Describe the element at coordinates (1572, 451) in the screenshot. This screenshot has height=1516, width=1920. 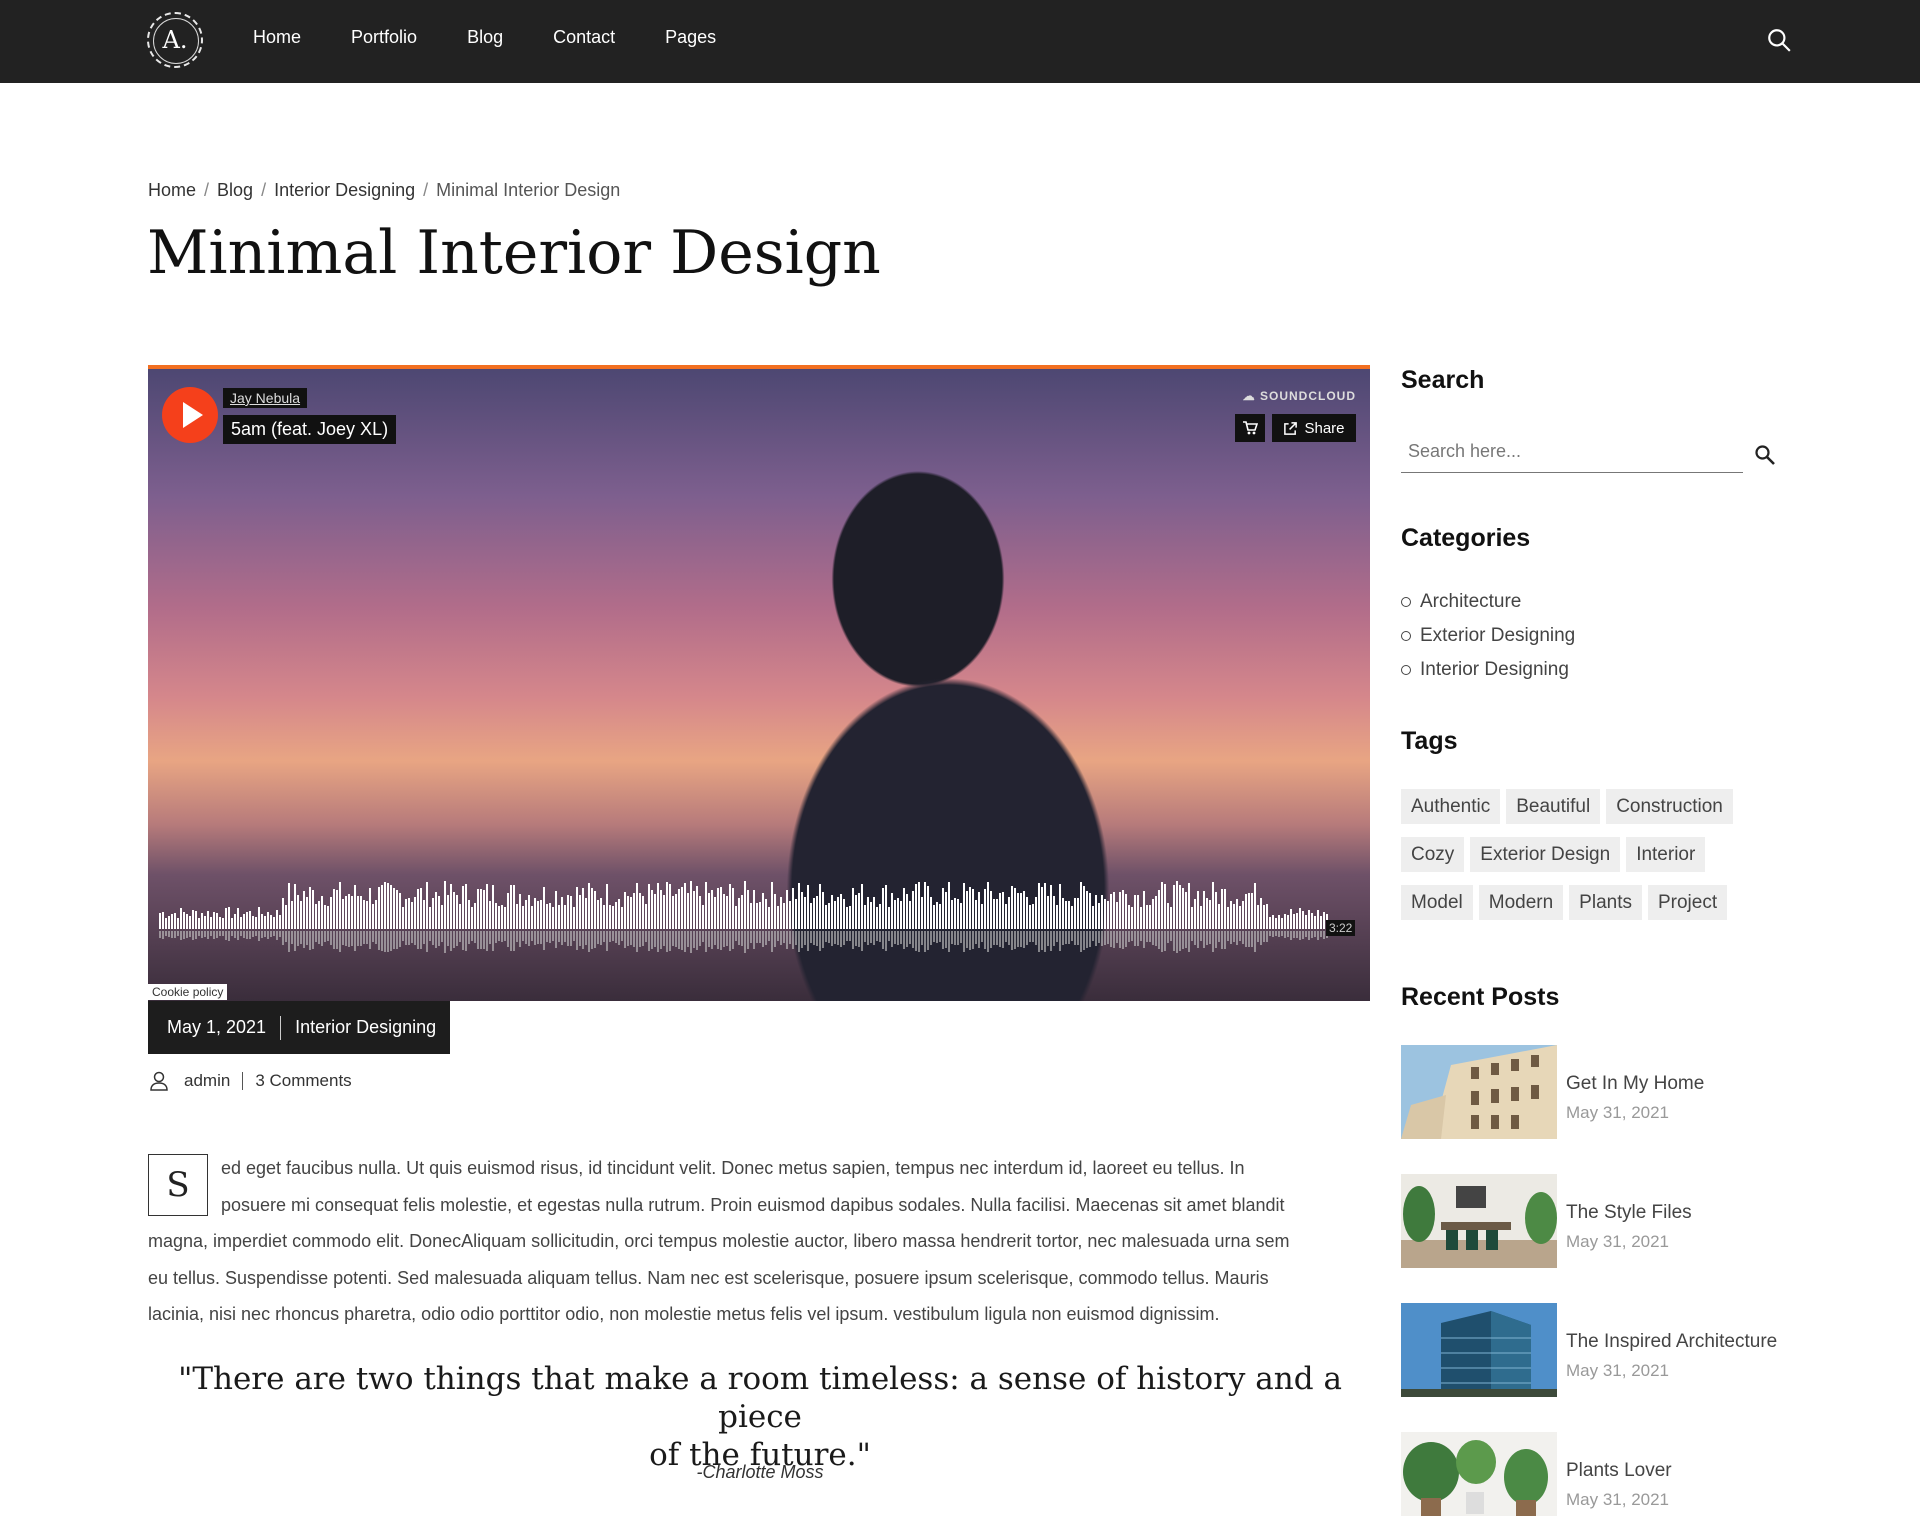
I see `sidebar-search-input` at that location.